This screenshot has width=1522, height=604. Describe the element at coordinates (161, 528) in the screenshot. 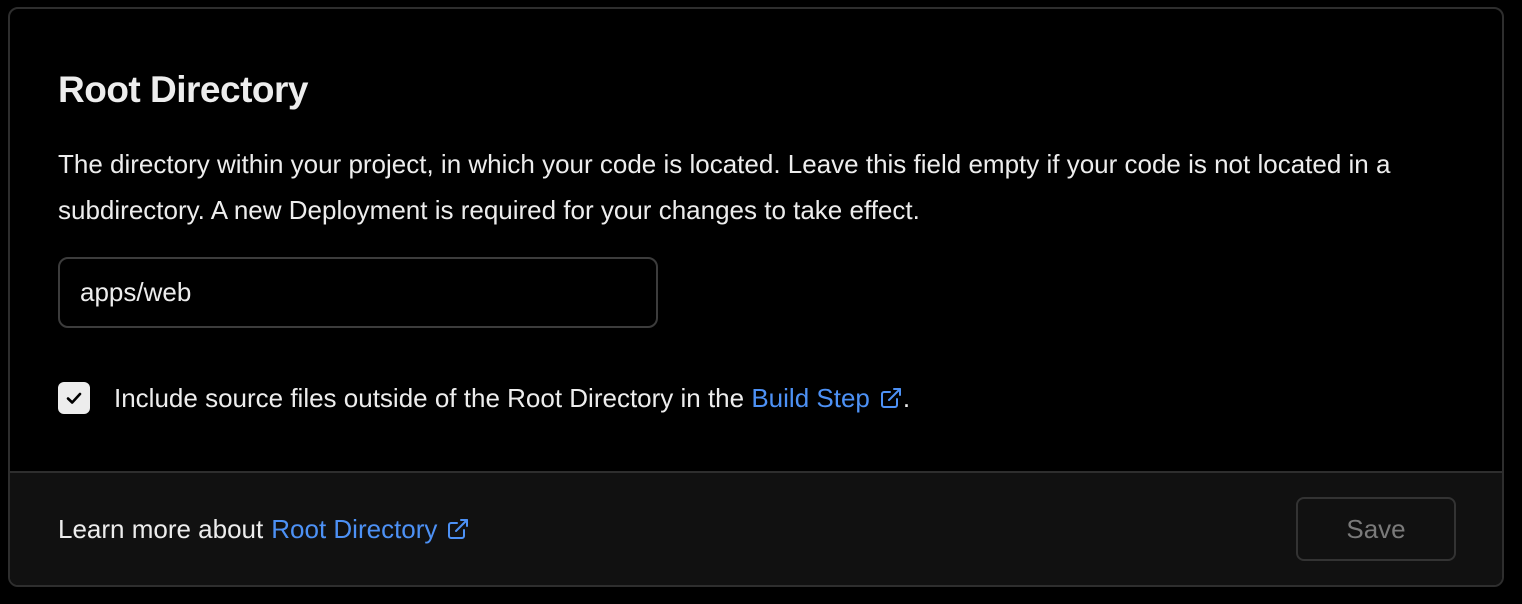

I see `learn-more-prefix: Learn more about` at that location.